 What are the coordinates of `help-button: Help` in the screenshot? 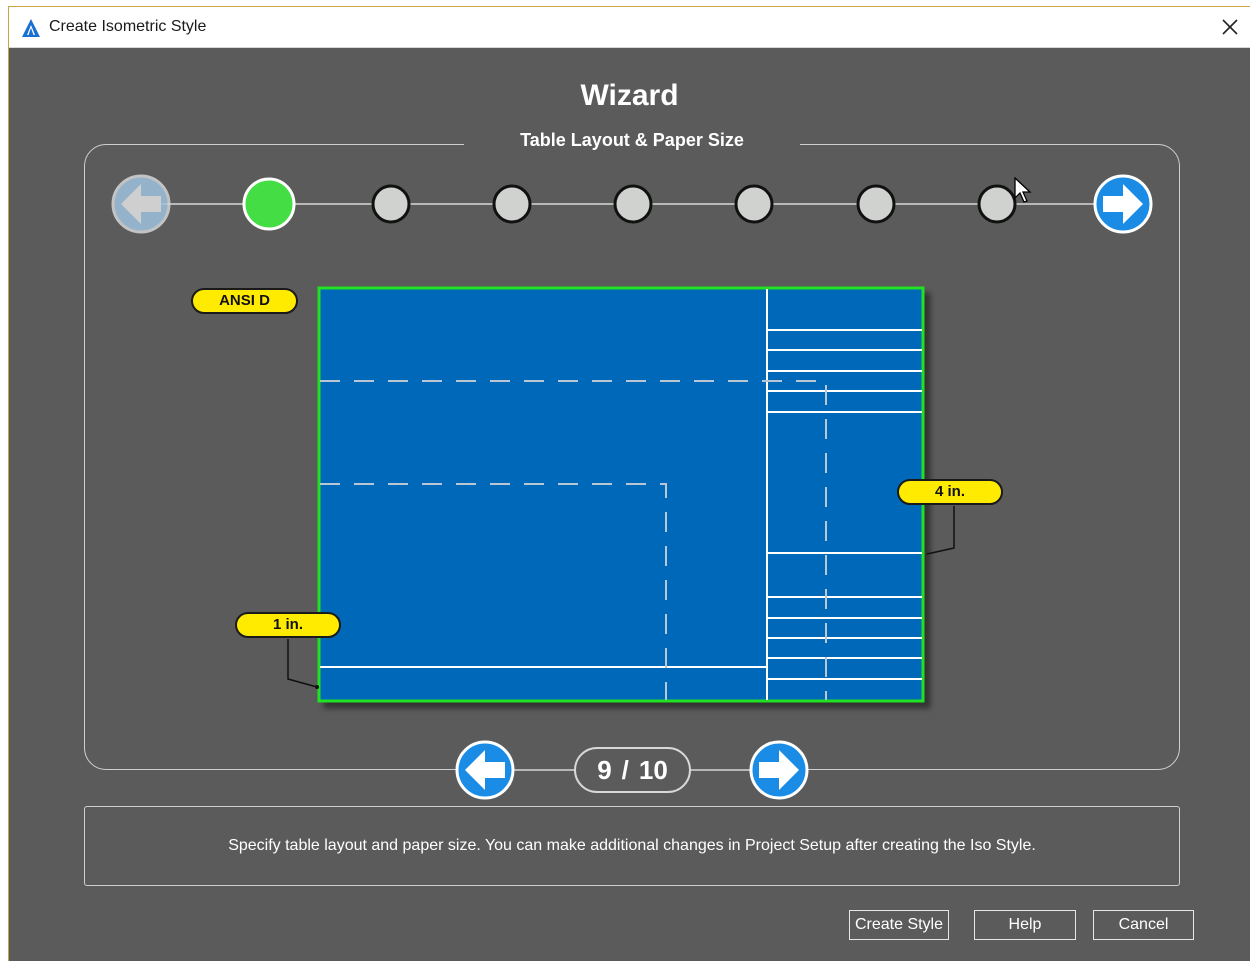 It's located at (1025, 925).